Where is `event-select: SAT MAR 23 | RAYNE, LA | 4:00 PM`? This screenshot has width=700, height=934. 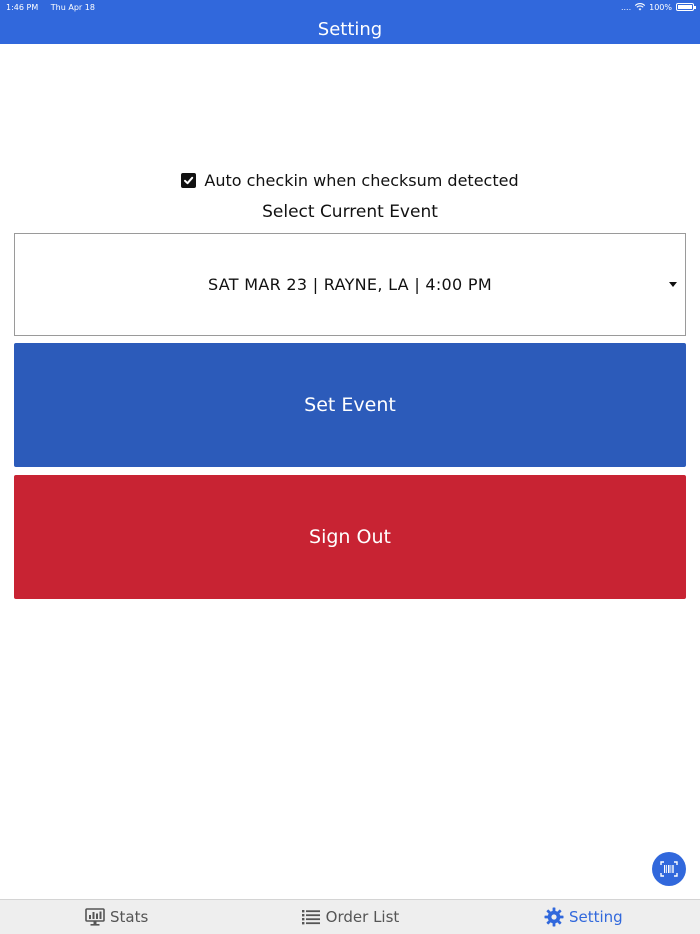 event-select: SAT MAR 23 | RAYNE, LA | 4:00 PM is located at coordinates (350, 284).